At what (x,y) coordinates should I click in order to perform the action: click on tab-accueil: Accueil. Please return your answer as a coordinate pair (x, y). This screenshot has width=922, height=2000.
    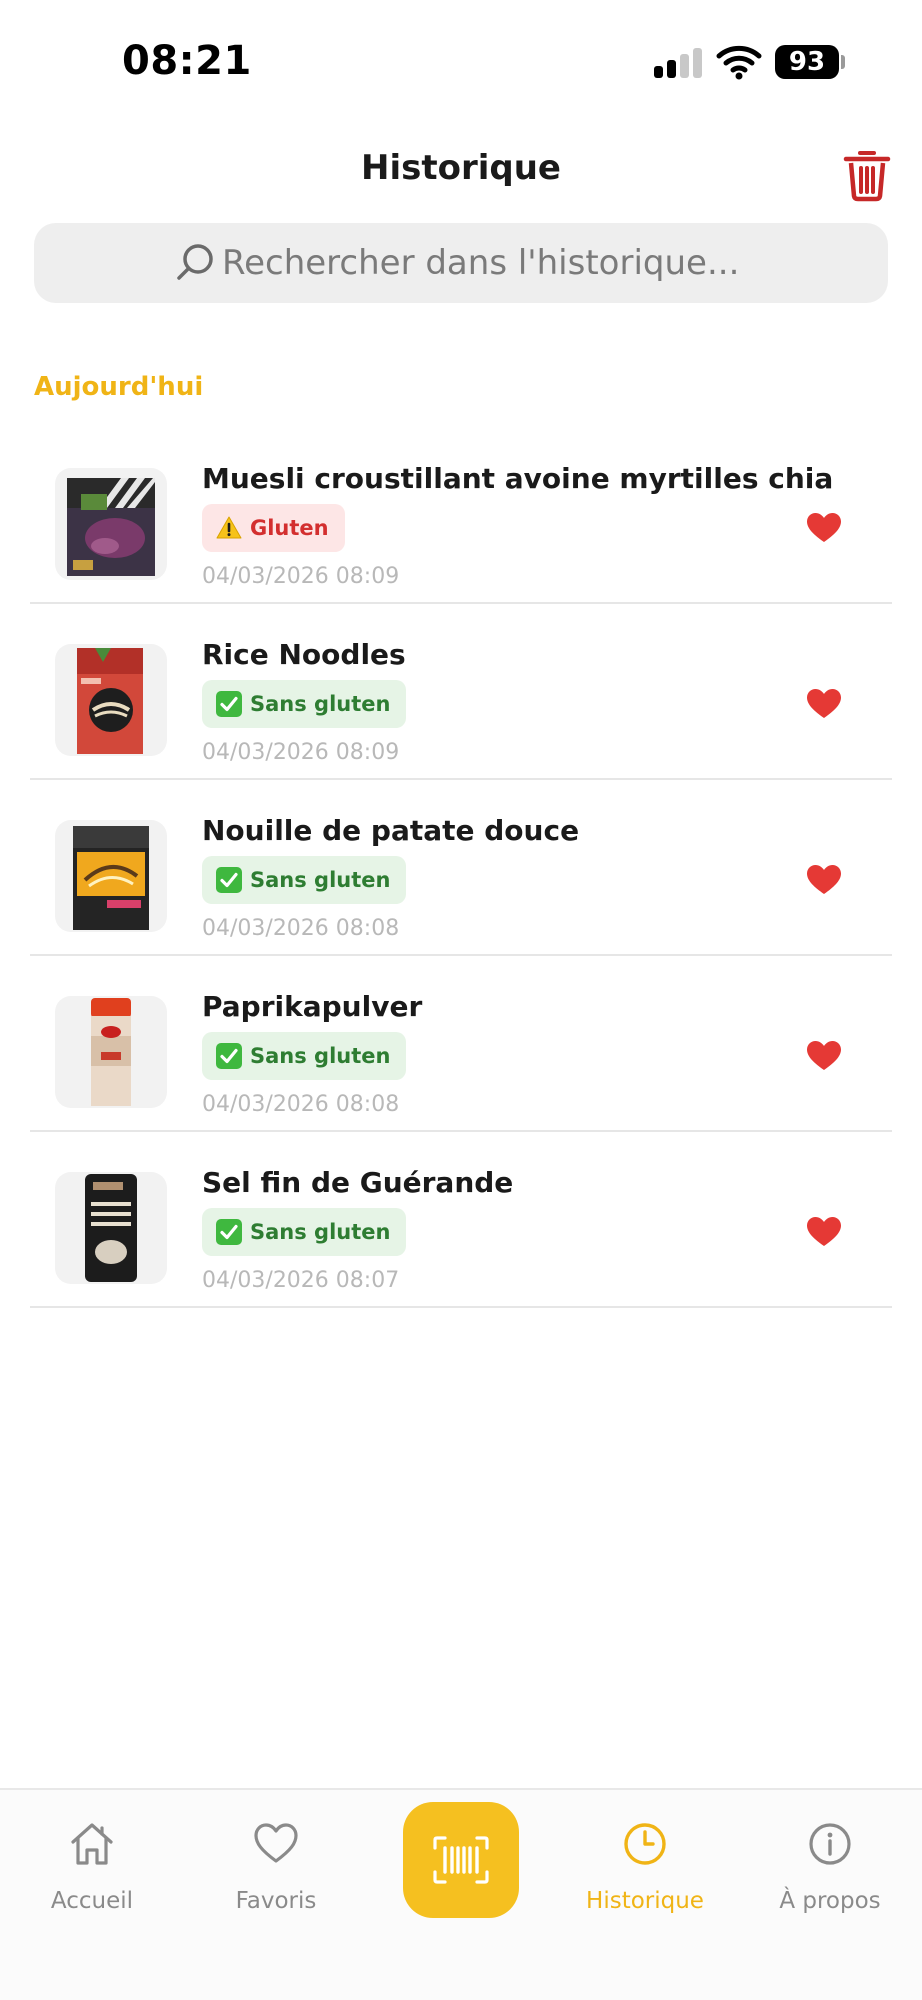
    Looking at the image, I should click on (92, 1870).